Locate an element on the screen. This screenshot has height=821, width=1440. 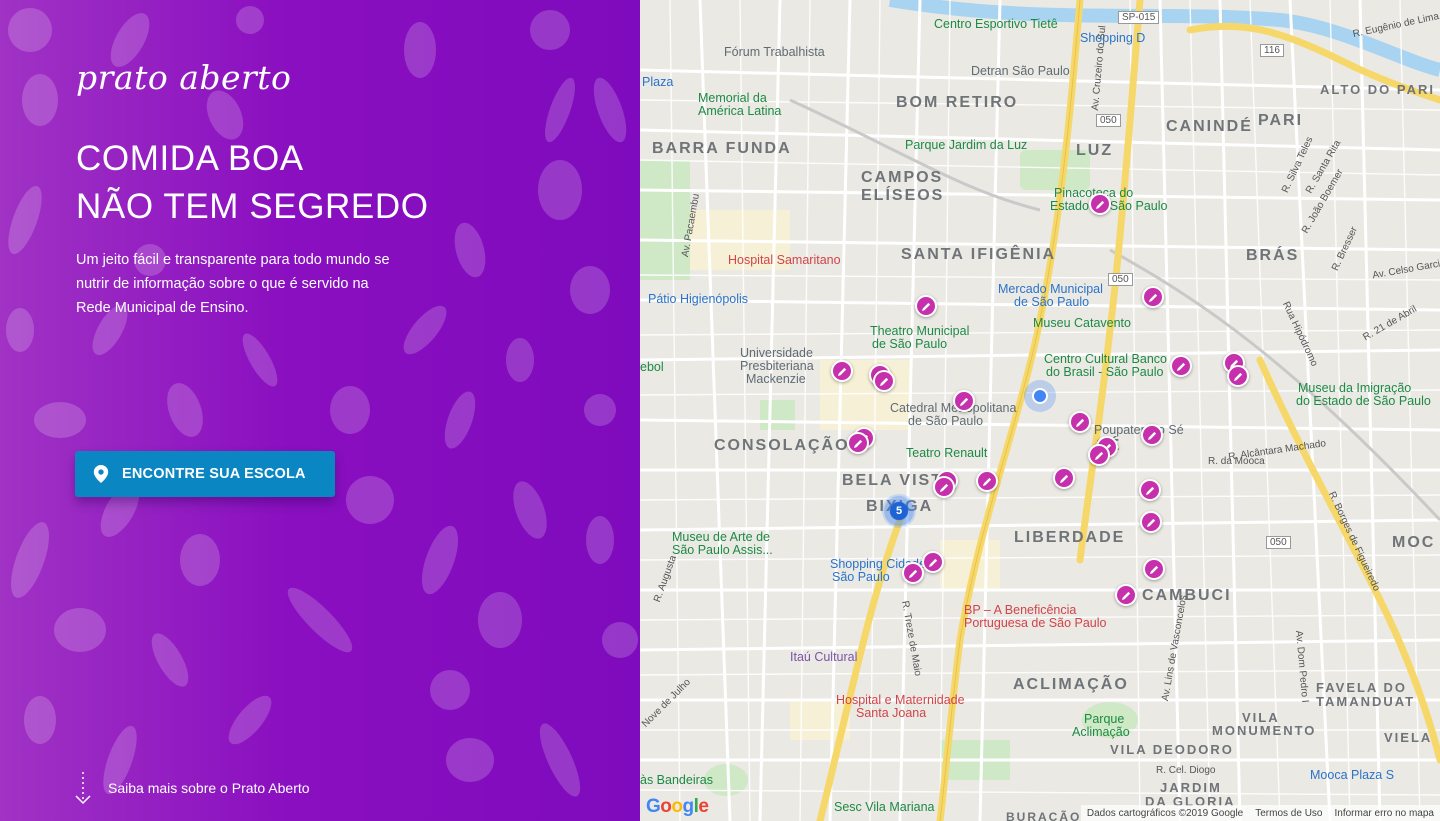
map-label-aclimacao: ACLIMAÇÃO is located at coordinates (1071, 684).